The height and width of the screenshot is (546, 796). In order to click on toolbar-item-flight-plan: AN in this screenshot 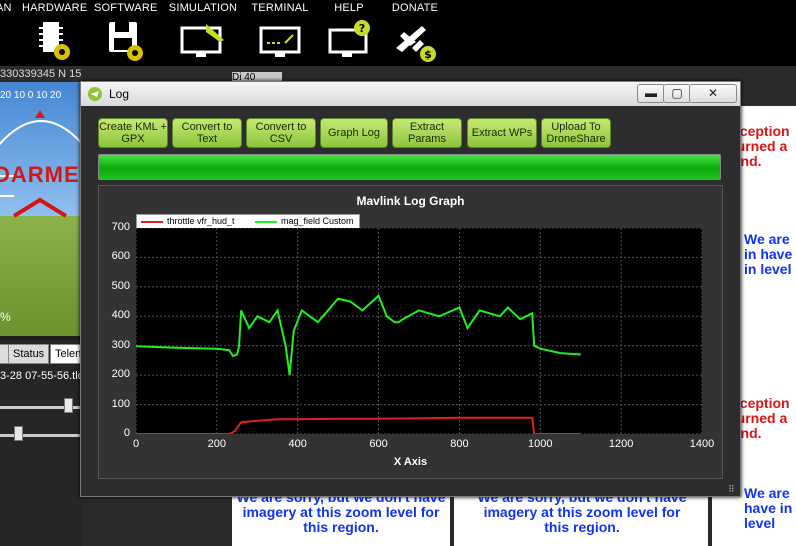, I will do `click(10, 33)`.